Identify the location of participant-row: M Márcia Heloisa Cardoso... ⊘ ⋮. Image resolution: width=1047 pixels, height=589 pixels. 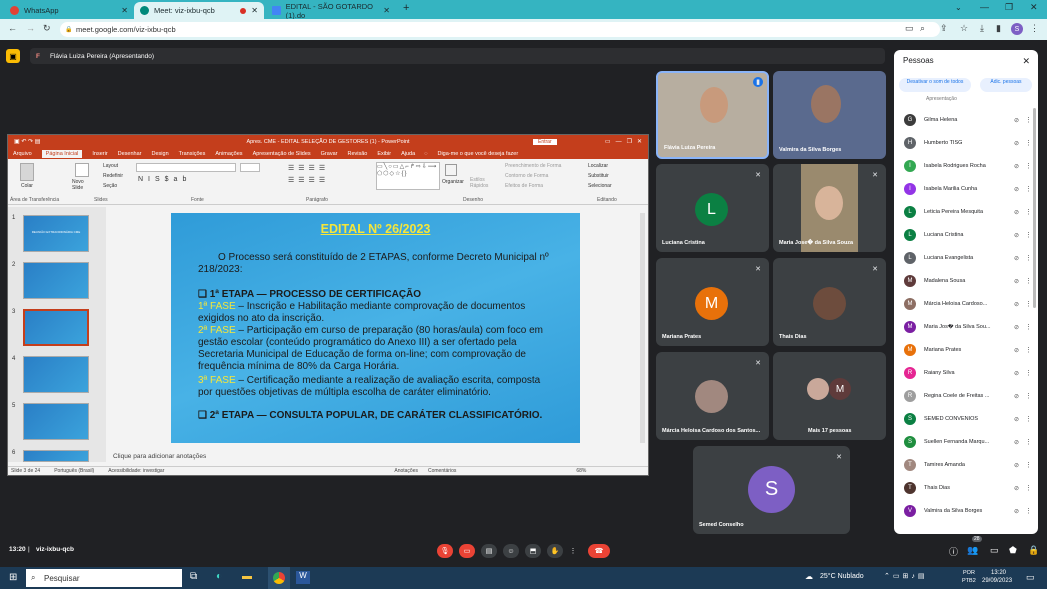
(968, 304).